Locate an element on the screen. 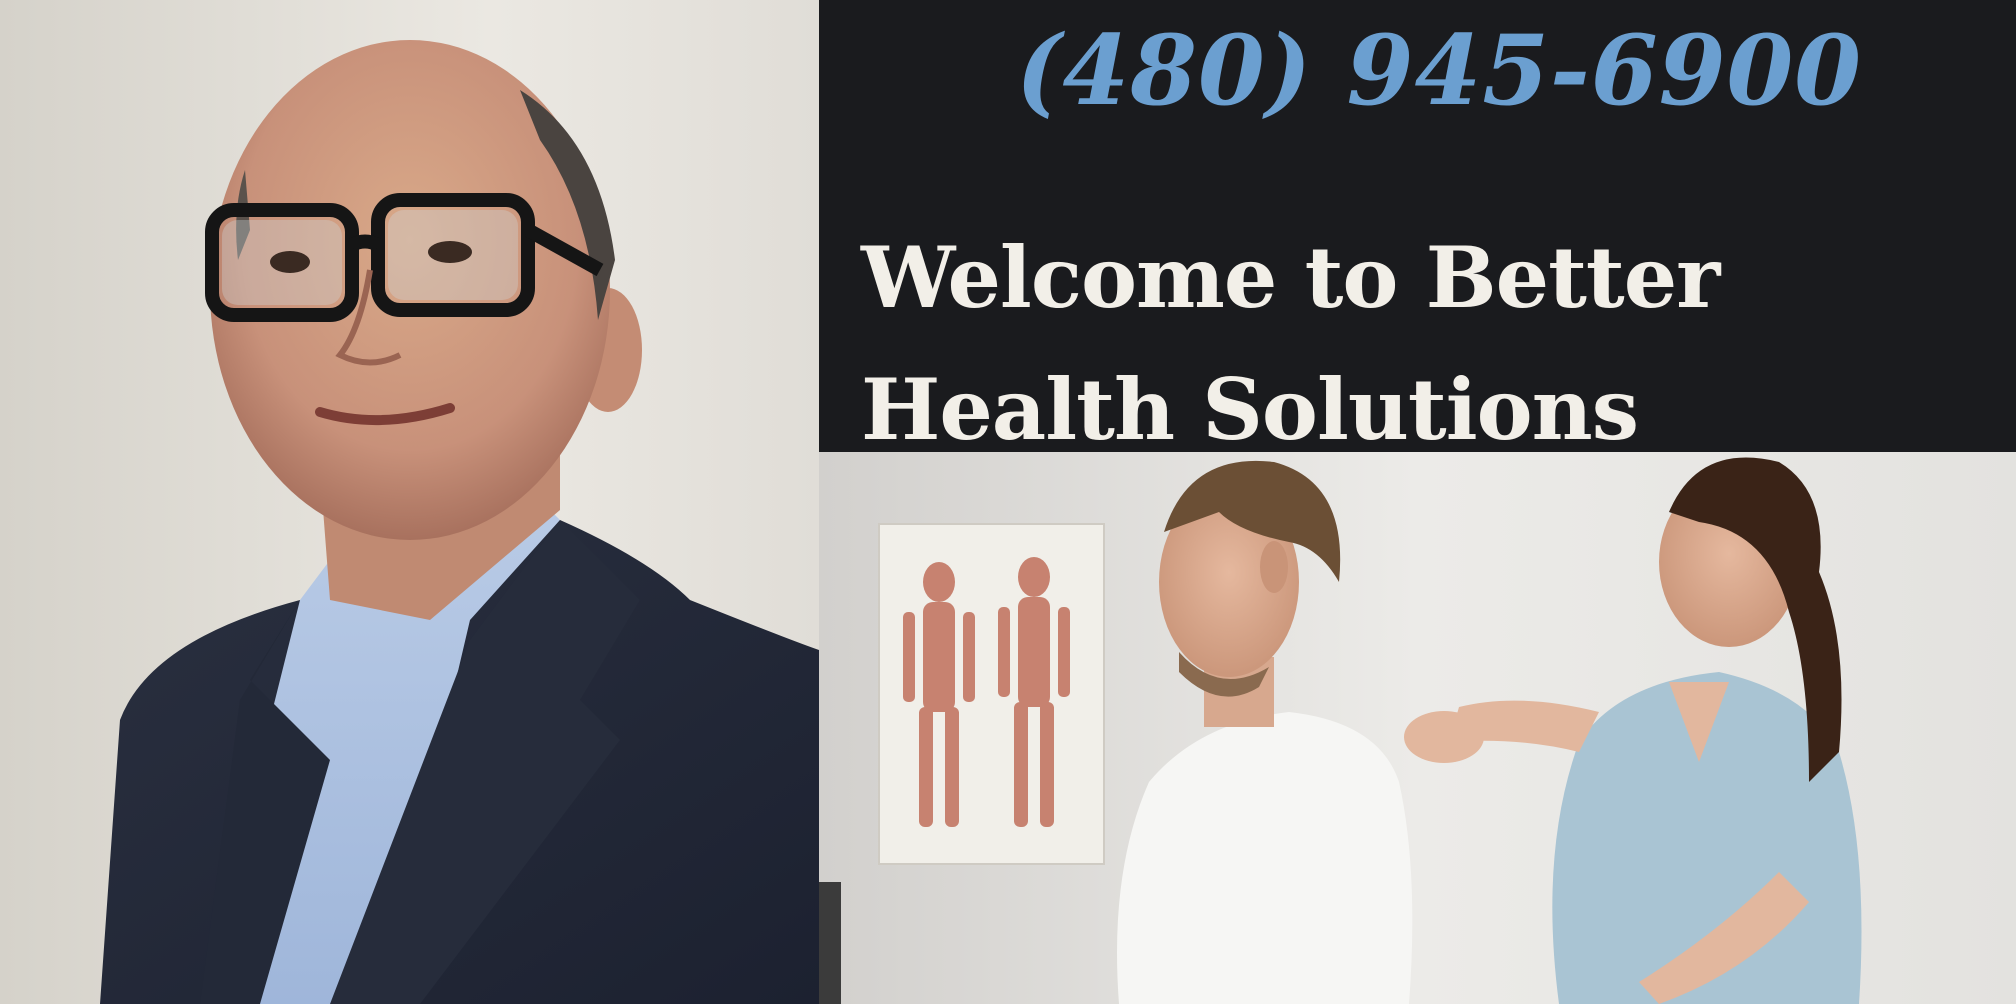 This screenshot has height=1004, width=2016. welcome-heading: Welcome to Better Health Solutions is located at coordinates (1290, 340).